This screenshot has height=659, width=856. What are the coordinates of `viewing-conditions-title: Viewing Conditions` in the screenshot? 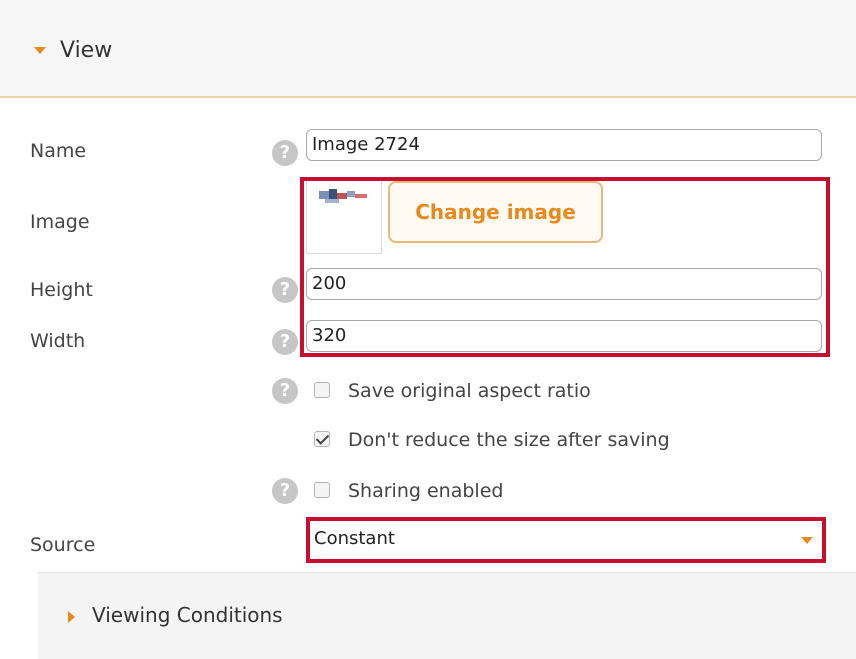 It's located at (187, 615).